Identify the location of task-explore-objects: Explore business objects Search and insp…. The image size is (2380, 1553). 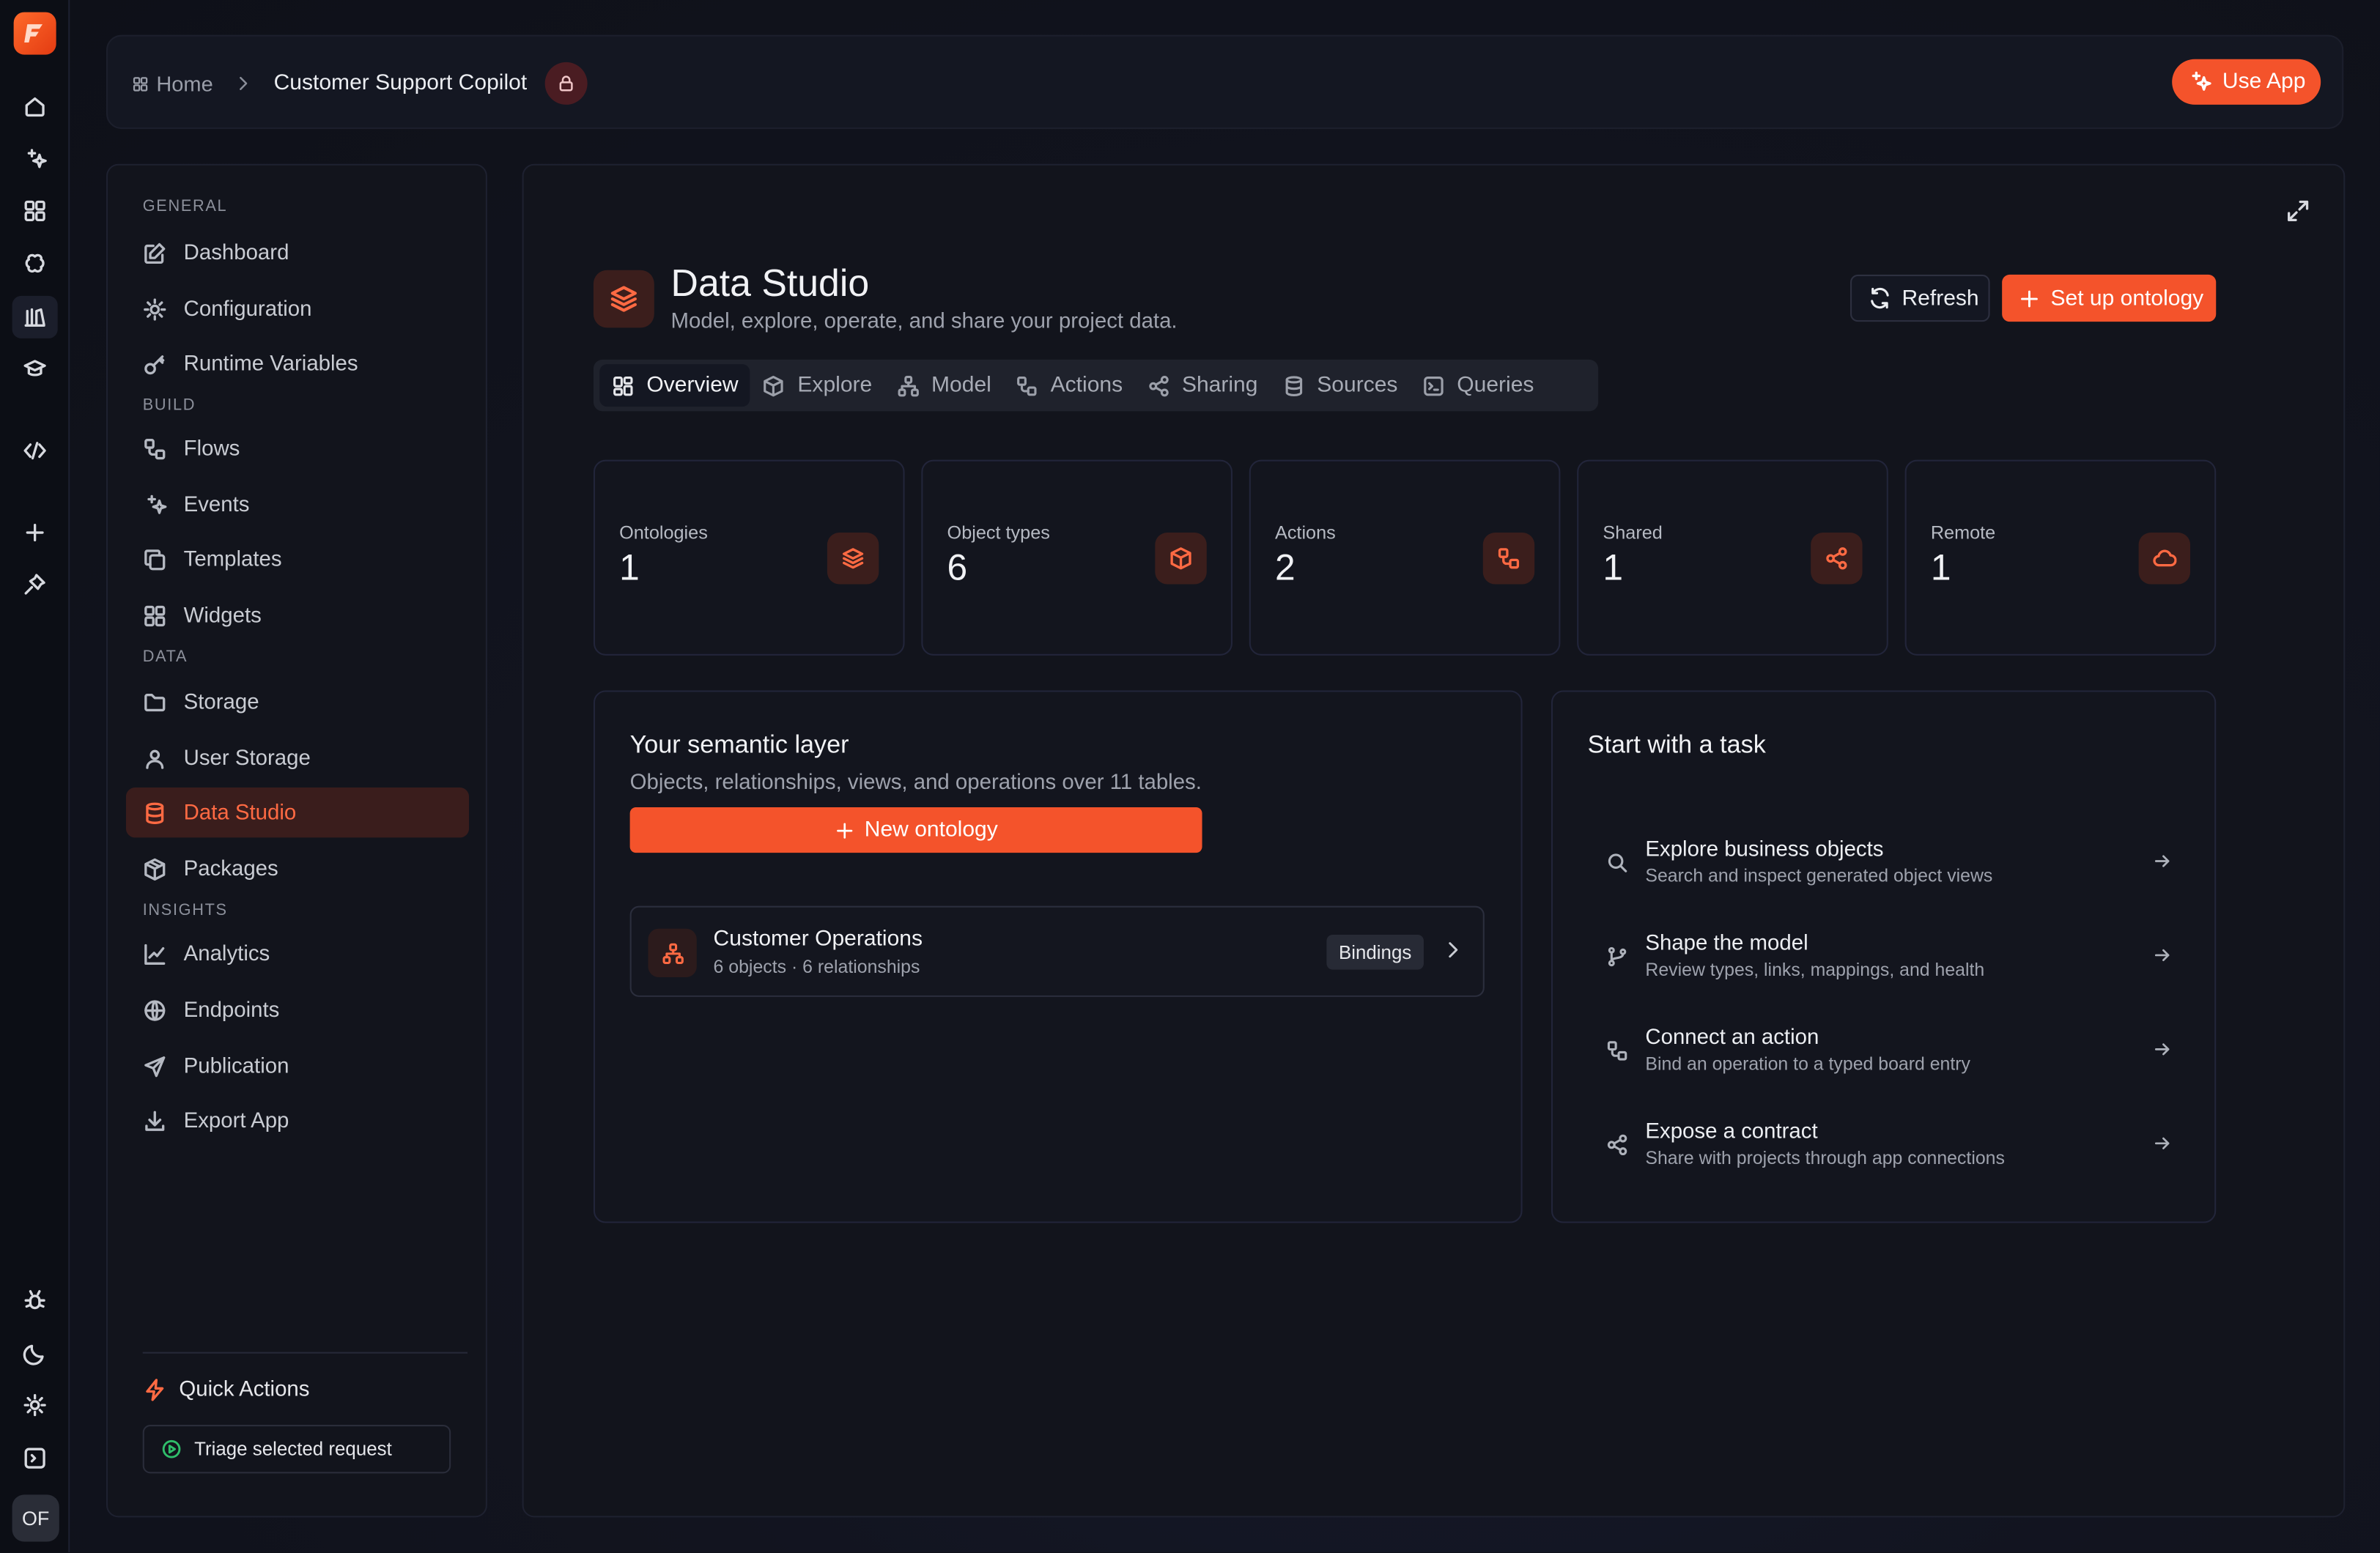
(1889, 864).